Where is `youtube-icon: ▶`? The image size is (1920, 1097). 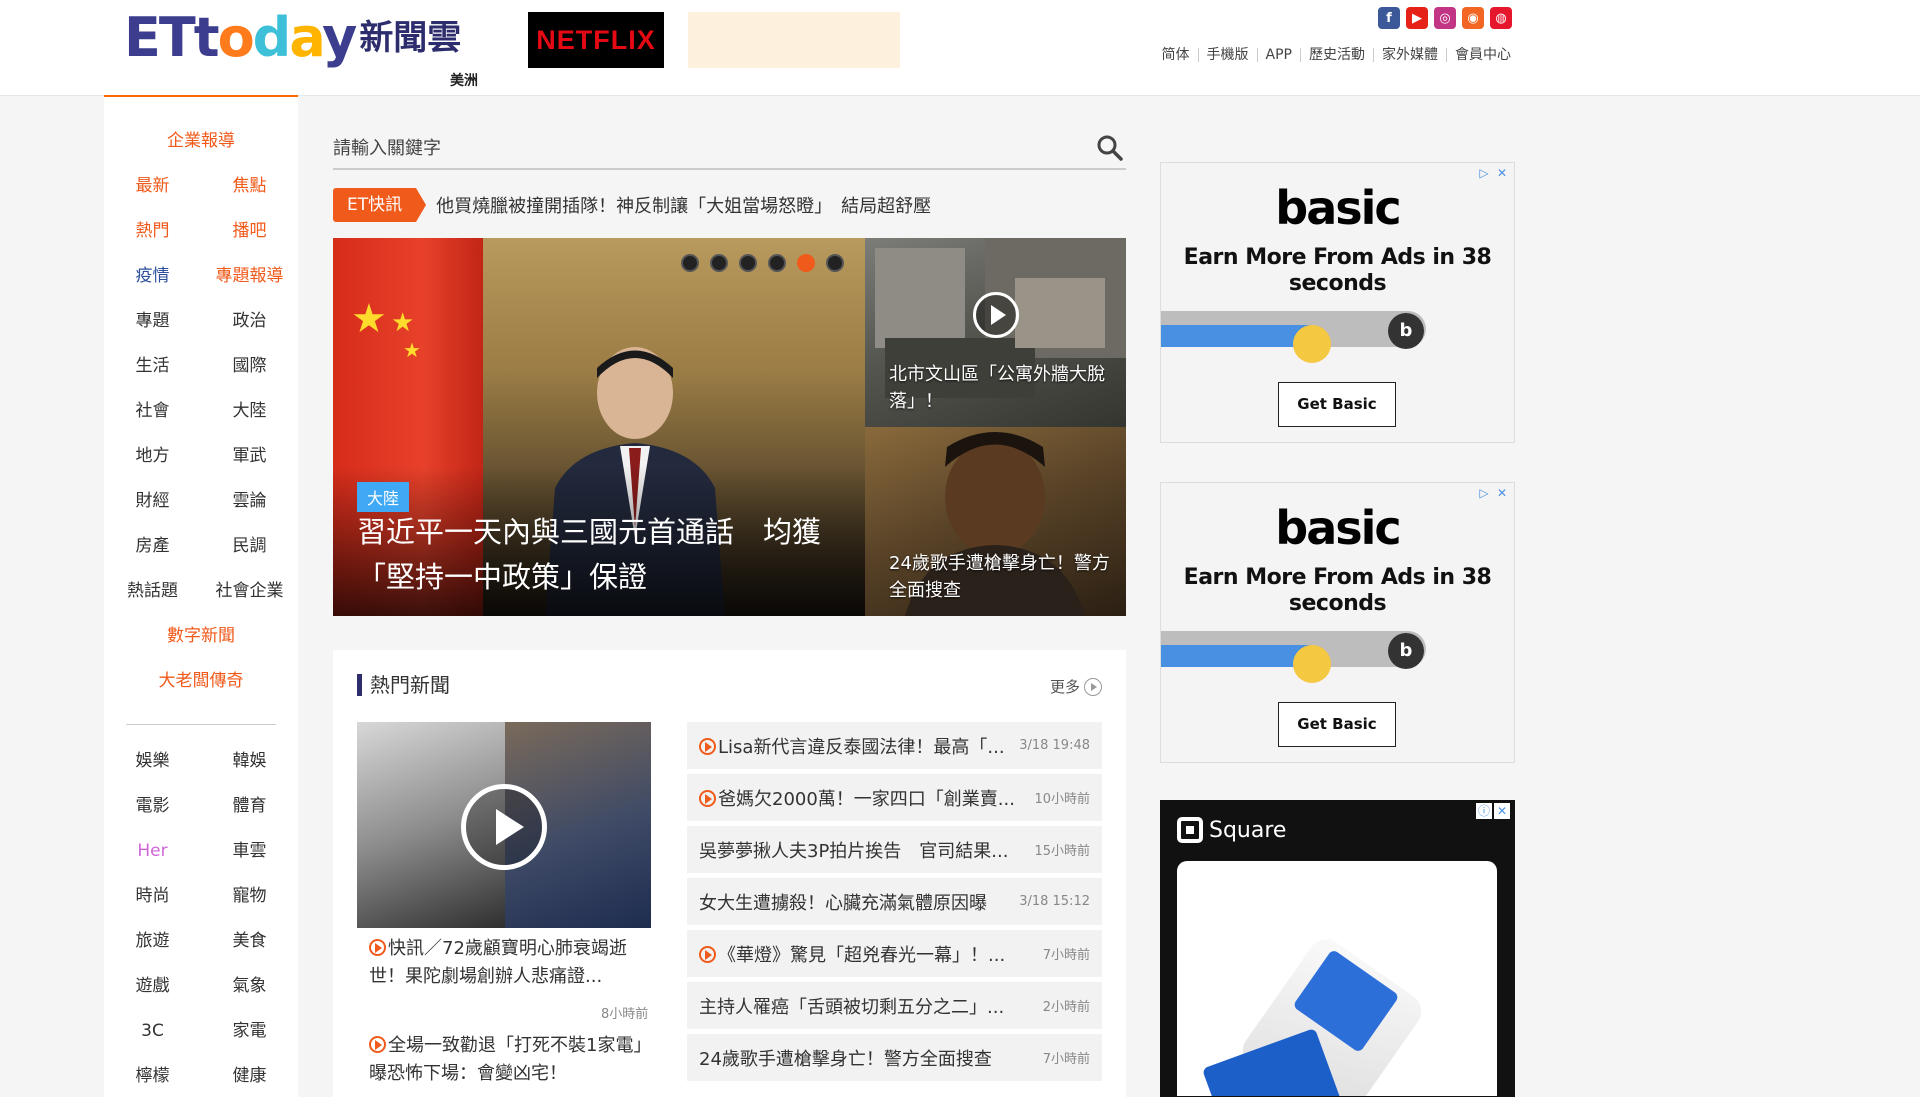
youtube-icon: ▶ is located at coordinates (1417, 18).